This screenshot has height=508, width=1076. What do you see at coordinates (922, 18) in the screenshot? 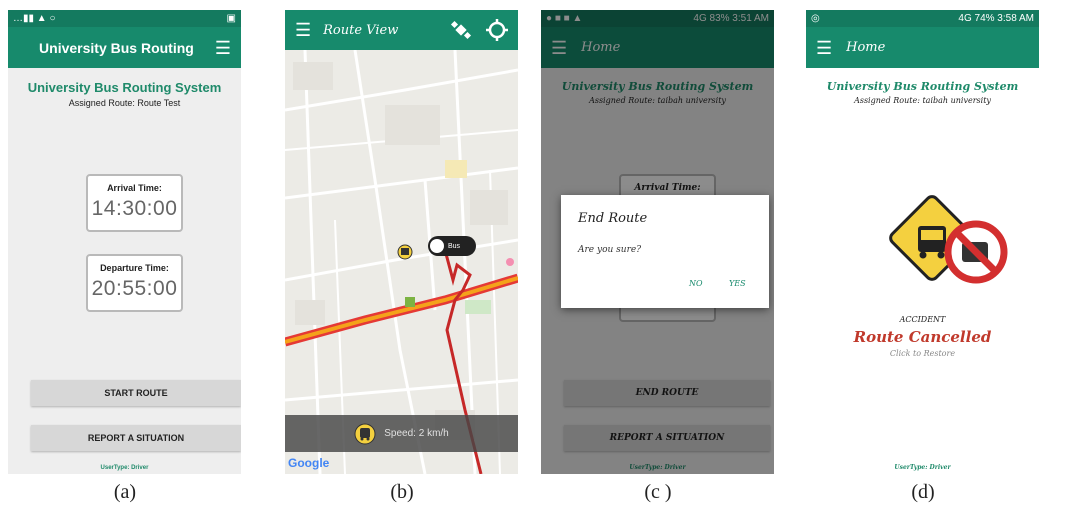
I see `status-bar: ◎ 4G 74% 3:58 AM` at bounding box center [922, 18].